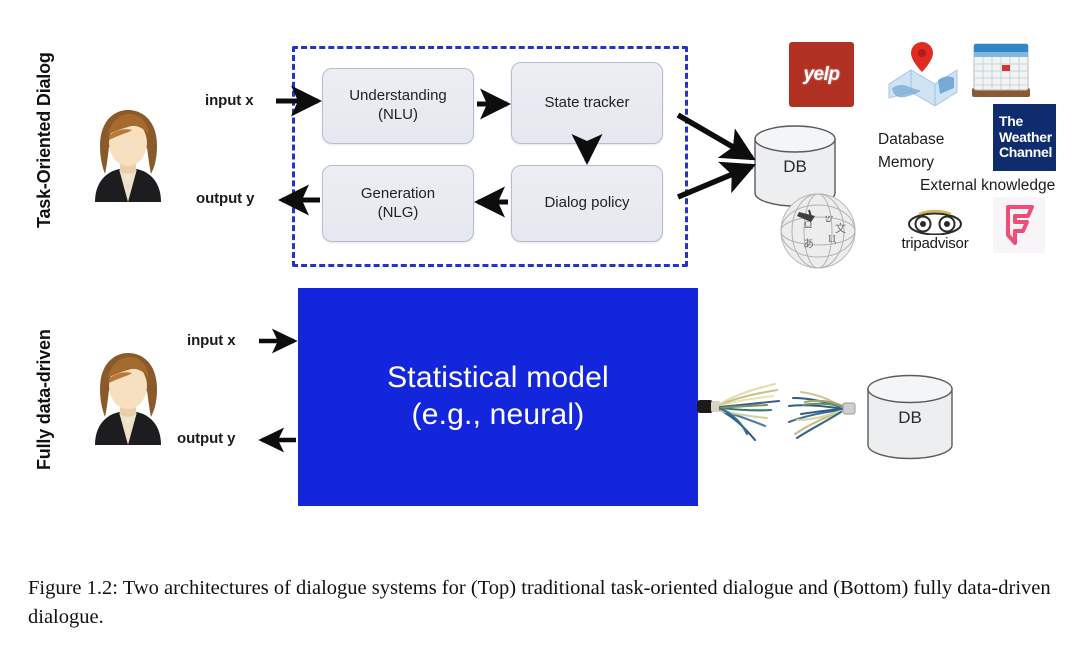 The image size is (1080, 662). I want to click on calendar-icon, so click(1001, 70).